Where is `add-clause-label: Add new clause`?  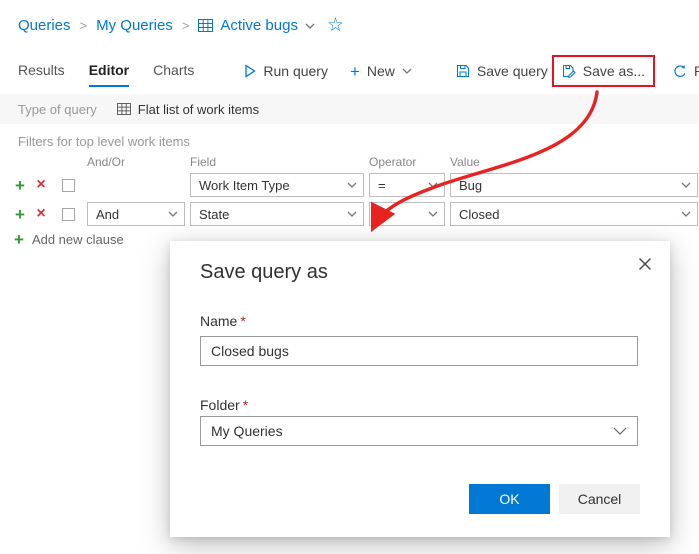
add-clause-label: Add new clause is located at coordinates (77, 239).